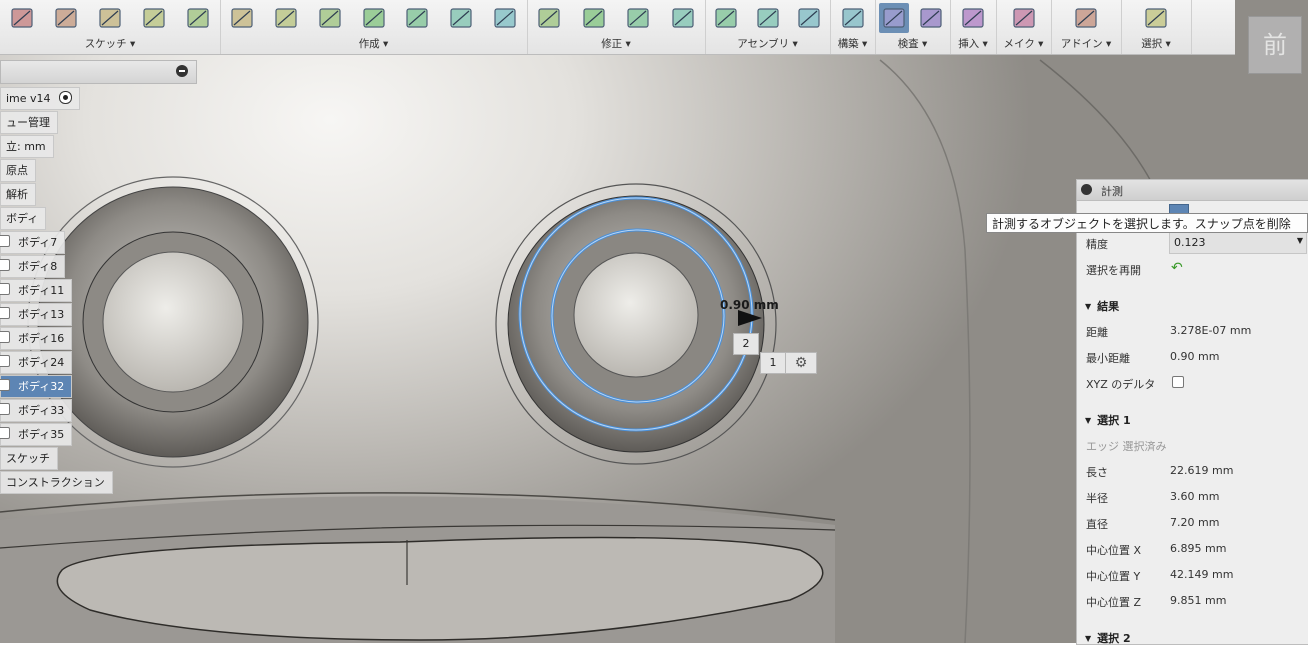 The height and width of the screenshot is (646, 1308). I want to click on results-section-title: 結果, so click(1102, 306).